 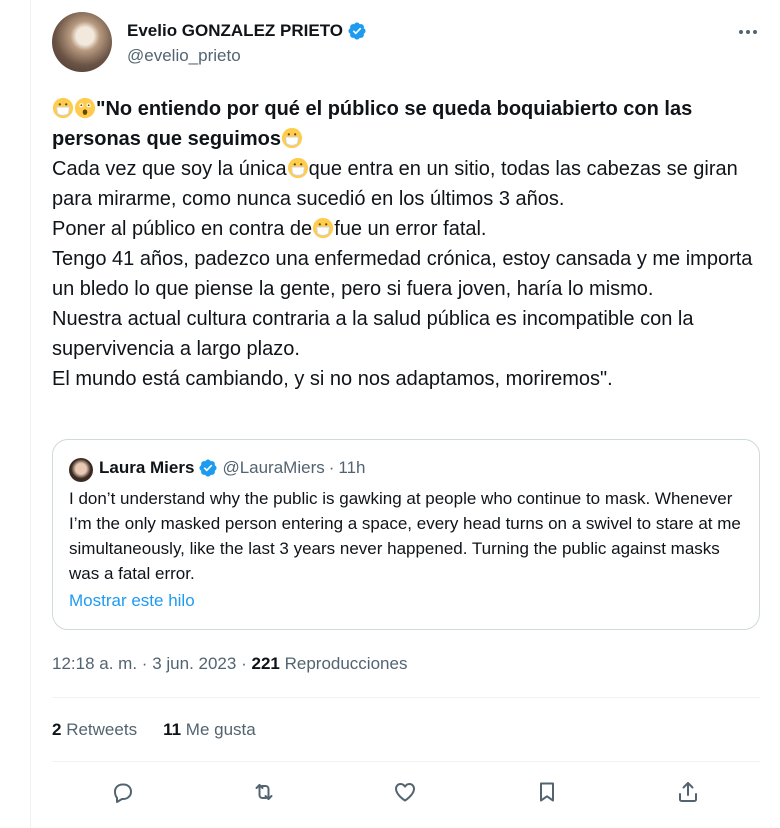 What do you see at coordinates (220, 729) in the screenshot?
I see `likes-label: Me gusta` at bounding box center [220, 729].